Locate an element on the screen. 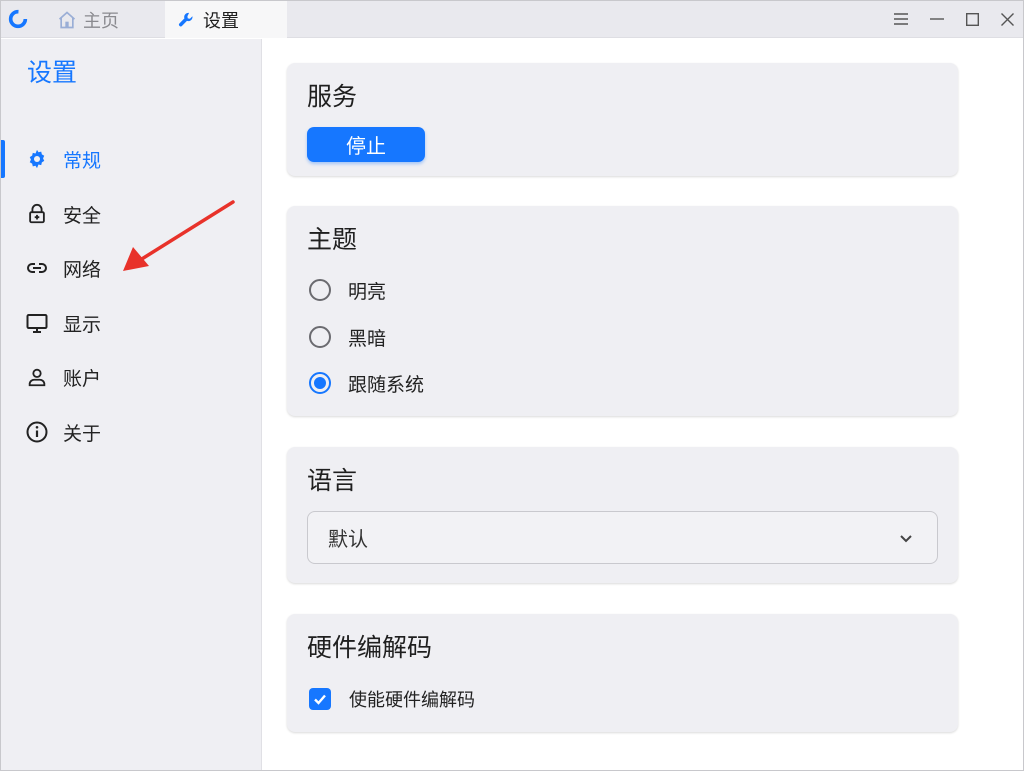  sidebar-item-about: 关于 is located at coordinates (131, 432).